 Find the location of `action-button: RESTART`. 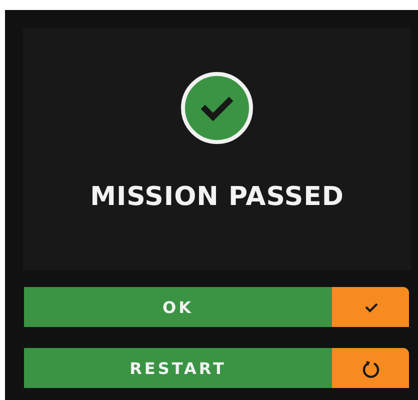

action-button: RESTART is located at coordinates (216, 368).